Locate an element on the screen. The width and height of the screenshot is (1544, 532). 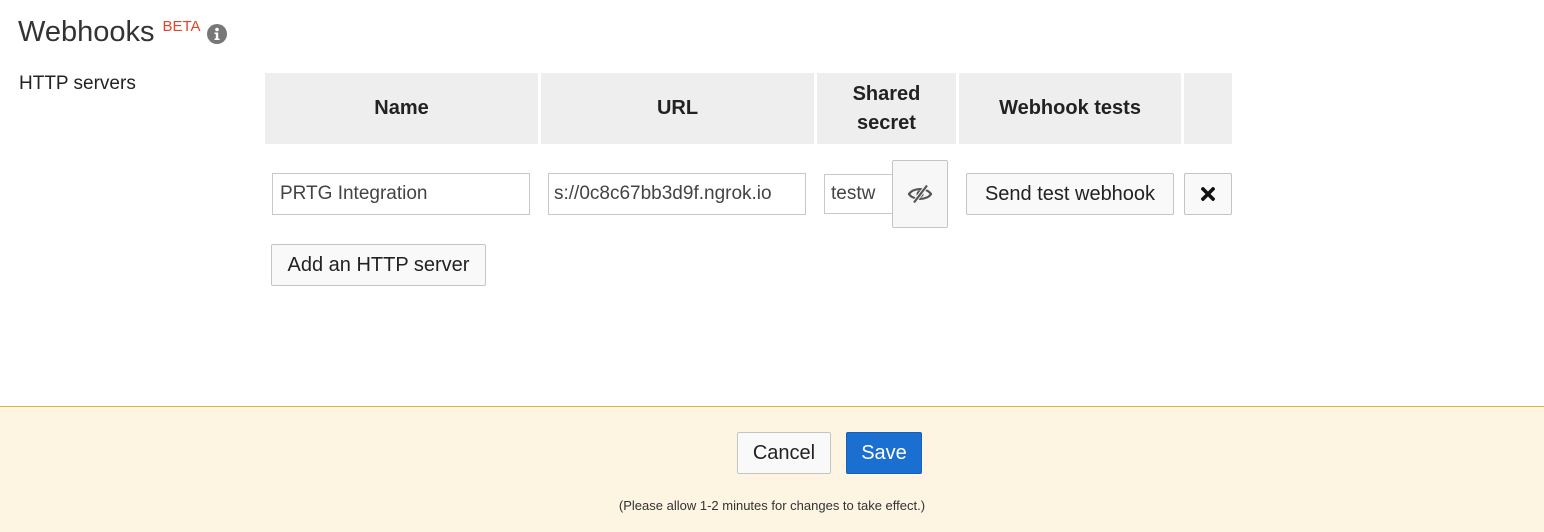
cancel-button: Cancel is located at coordinates (784, 453).